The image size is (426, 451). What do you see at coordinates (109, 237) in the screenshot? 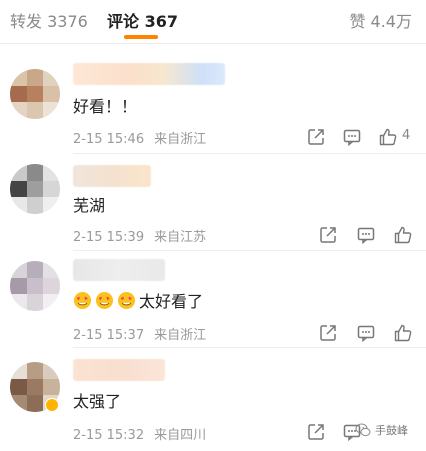
I see `comment-time: 2-15 15:39` at bounding box center [109, 237].